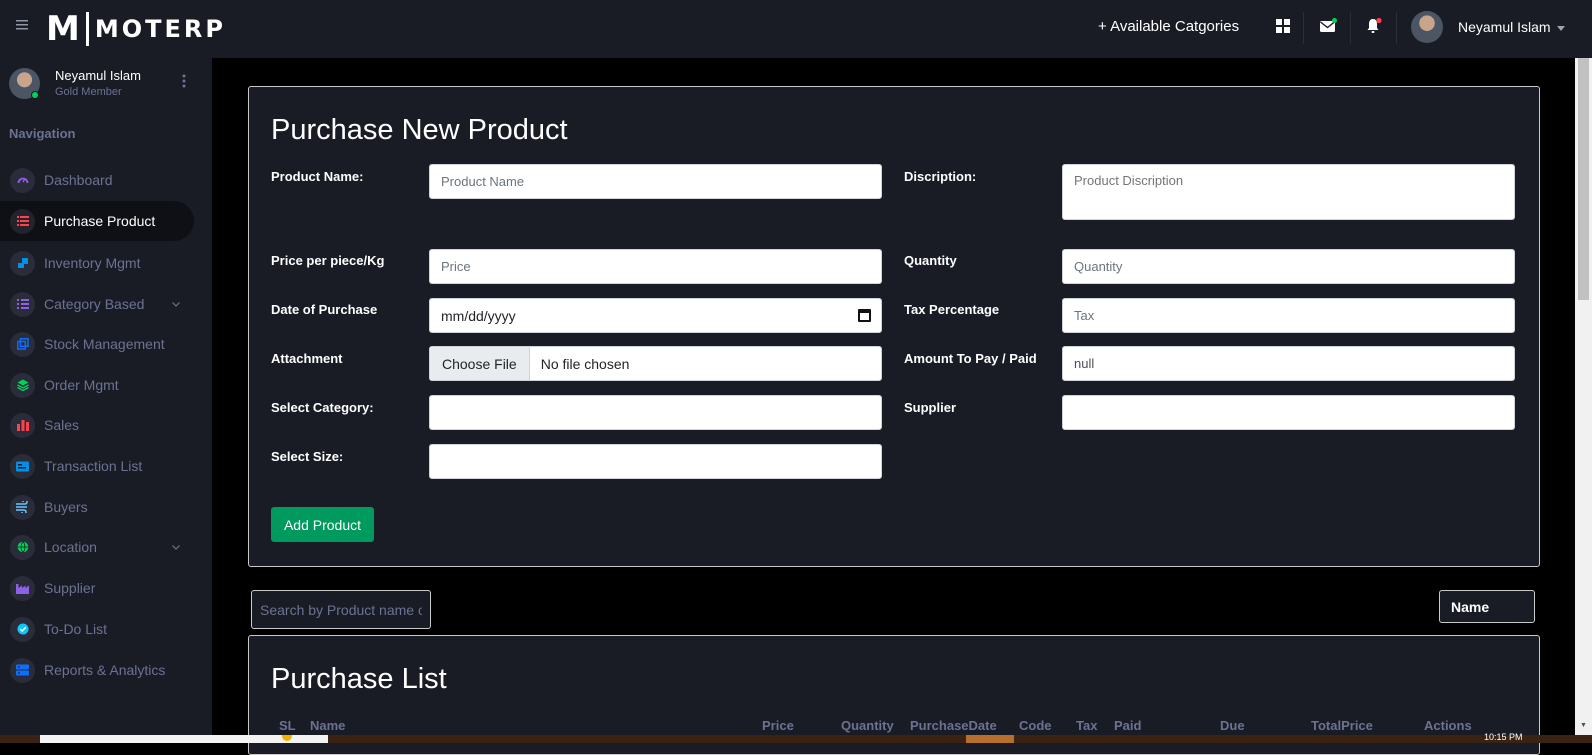 Image resolution: width=1592 pixels, height=755 pixels. What do you see at coordinates (22, 221) in the screenshot?
I see `list-icon` at bounding box center [22, 221].